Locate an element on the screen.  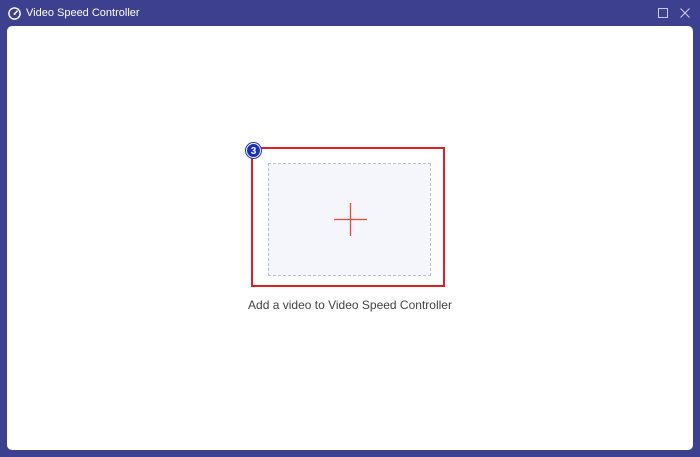
step-number-badge: 3 is located at coordinates (253, 150).